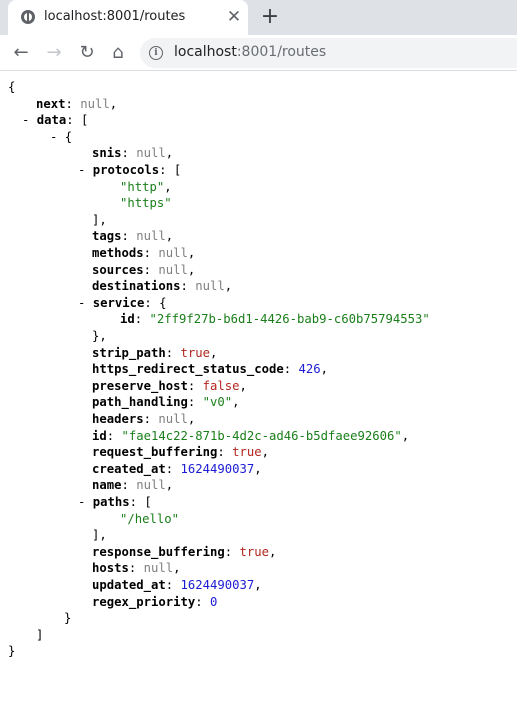 The image size is (517, 701). I want to click on back-arrow-icon: ←, so click(21, 53).